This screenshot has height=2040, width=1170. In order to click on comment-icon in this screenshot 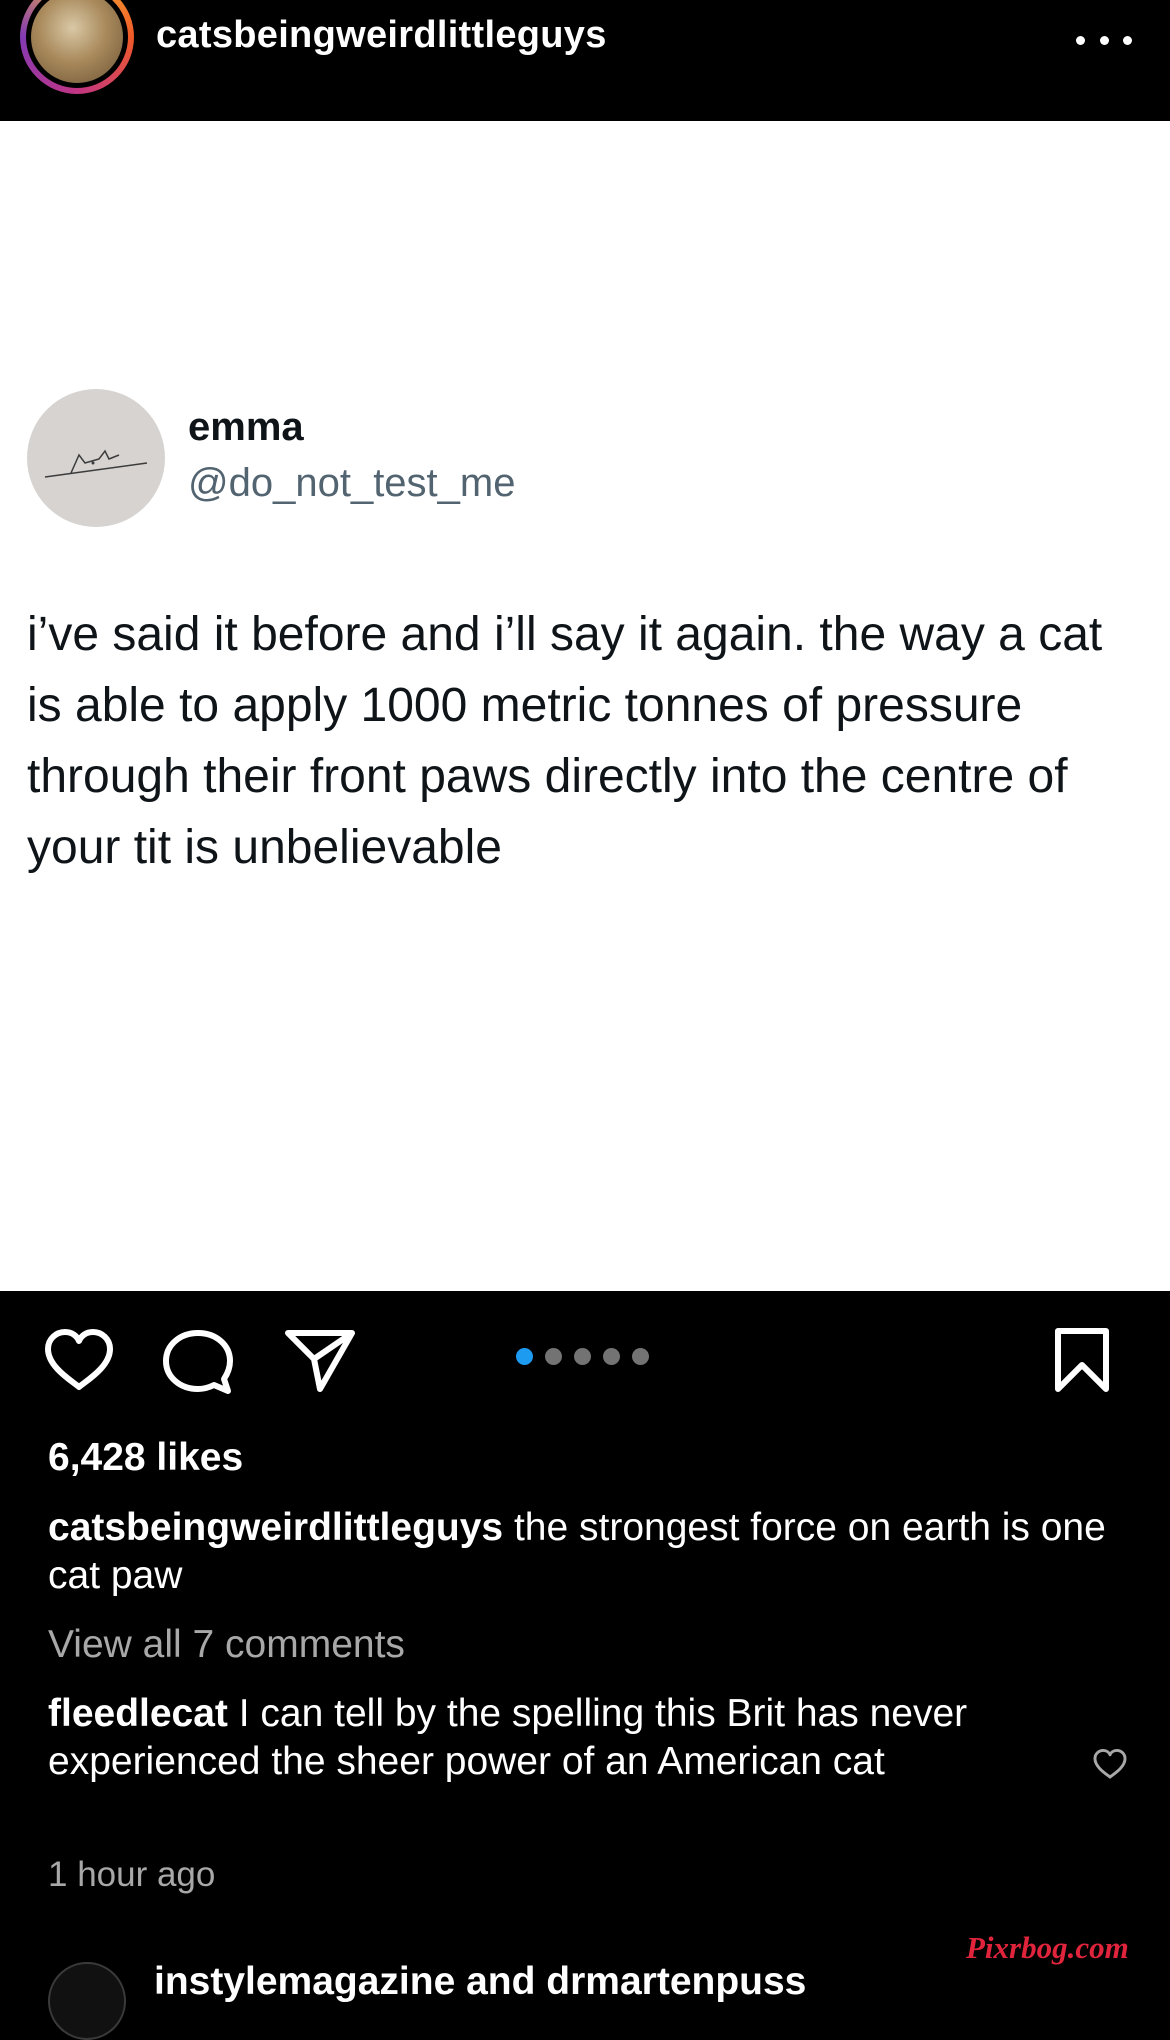, I will do `click(198, 1363)`.